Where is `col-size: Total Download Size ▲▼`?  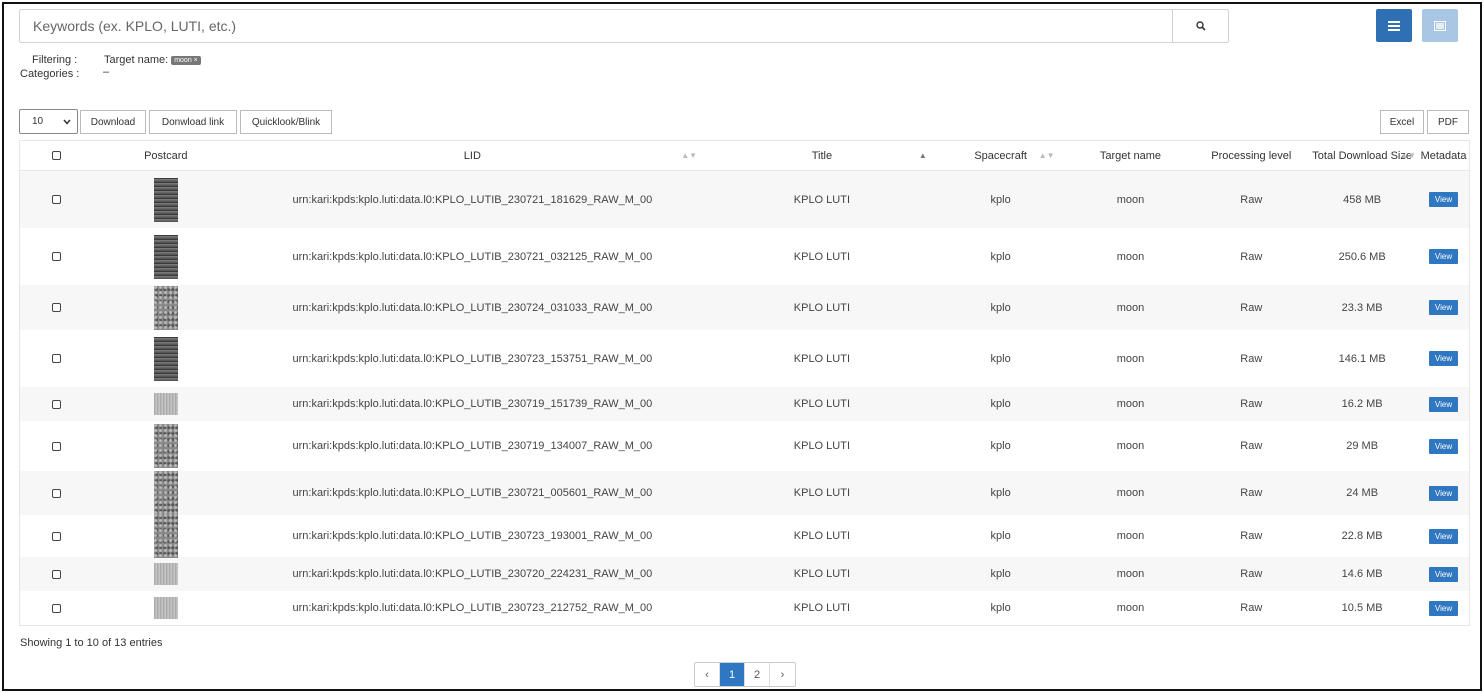 col-size: Total Download Size ▲▼ is located at coordinates (1362, 155).